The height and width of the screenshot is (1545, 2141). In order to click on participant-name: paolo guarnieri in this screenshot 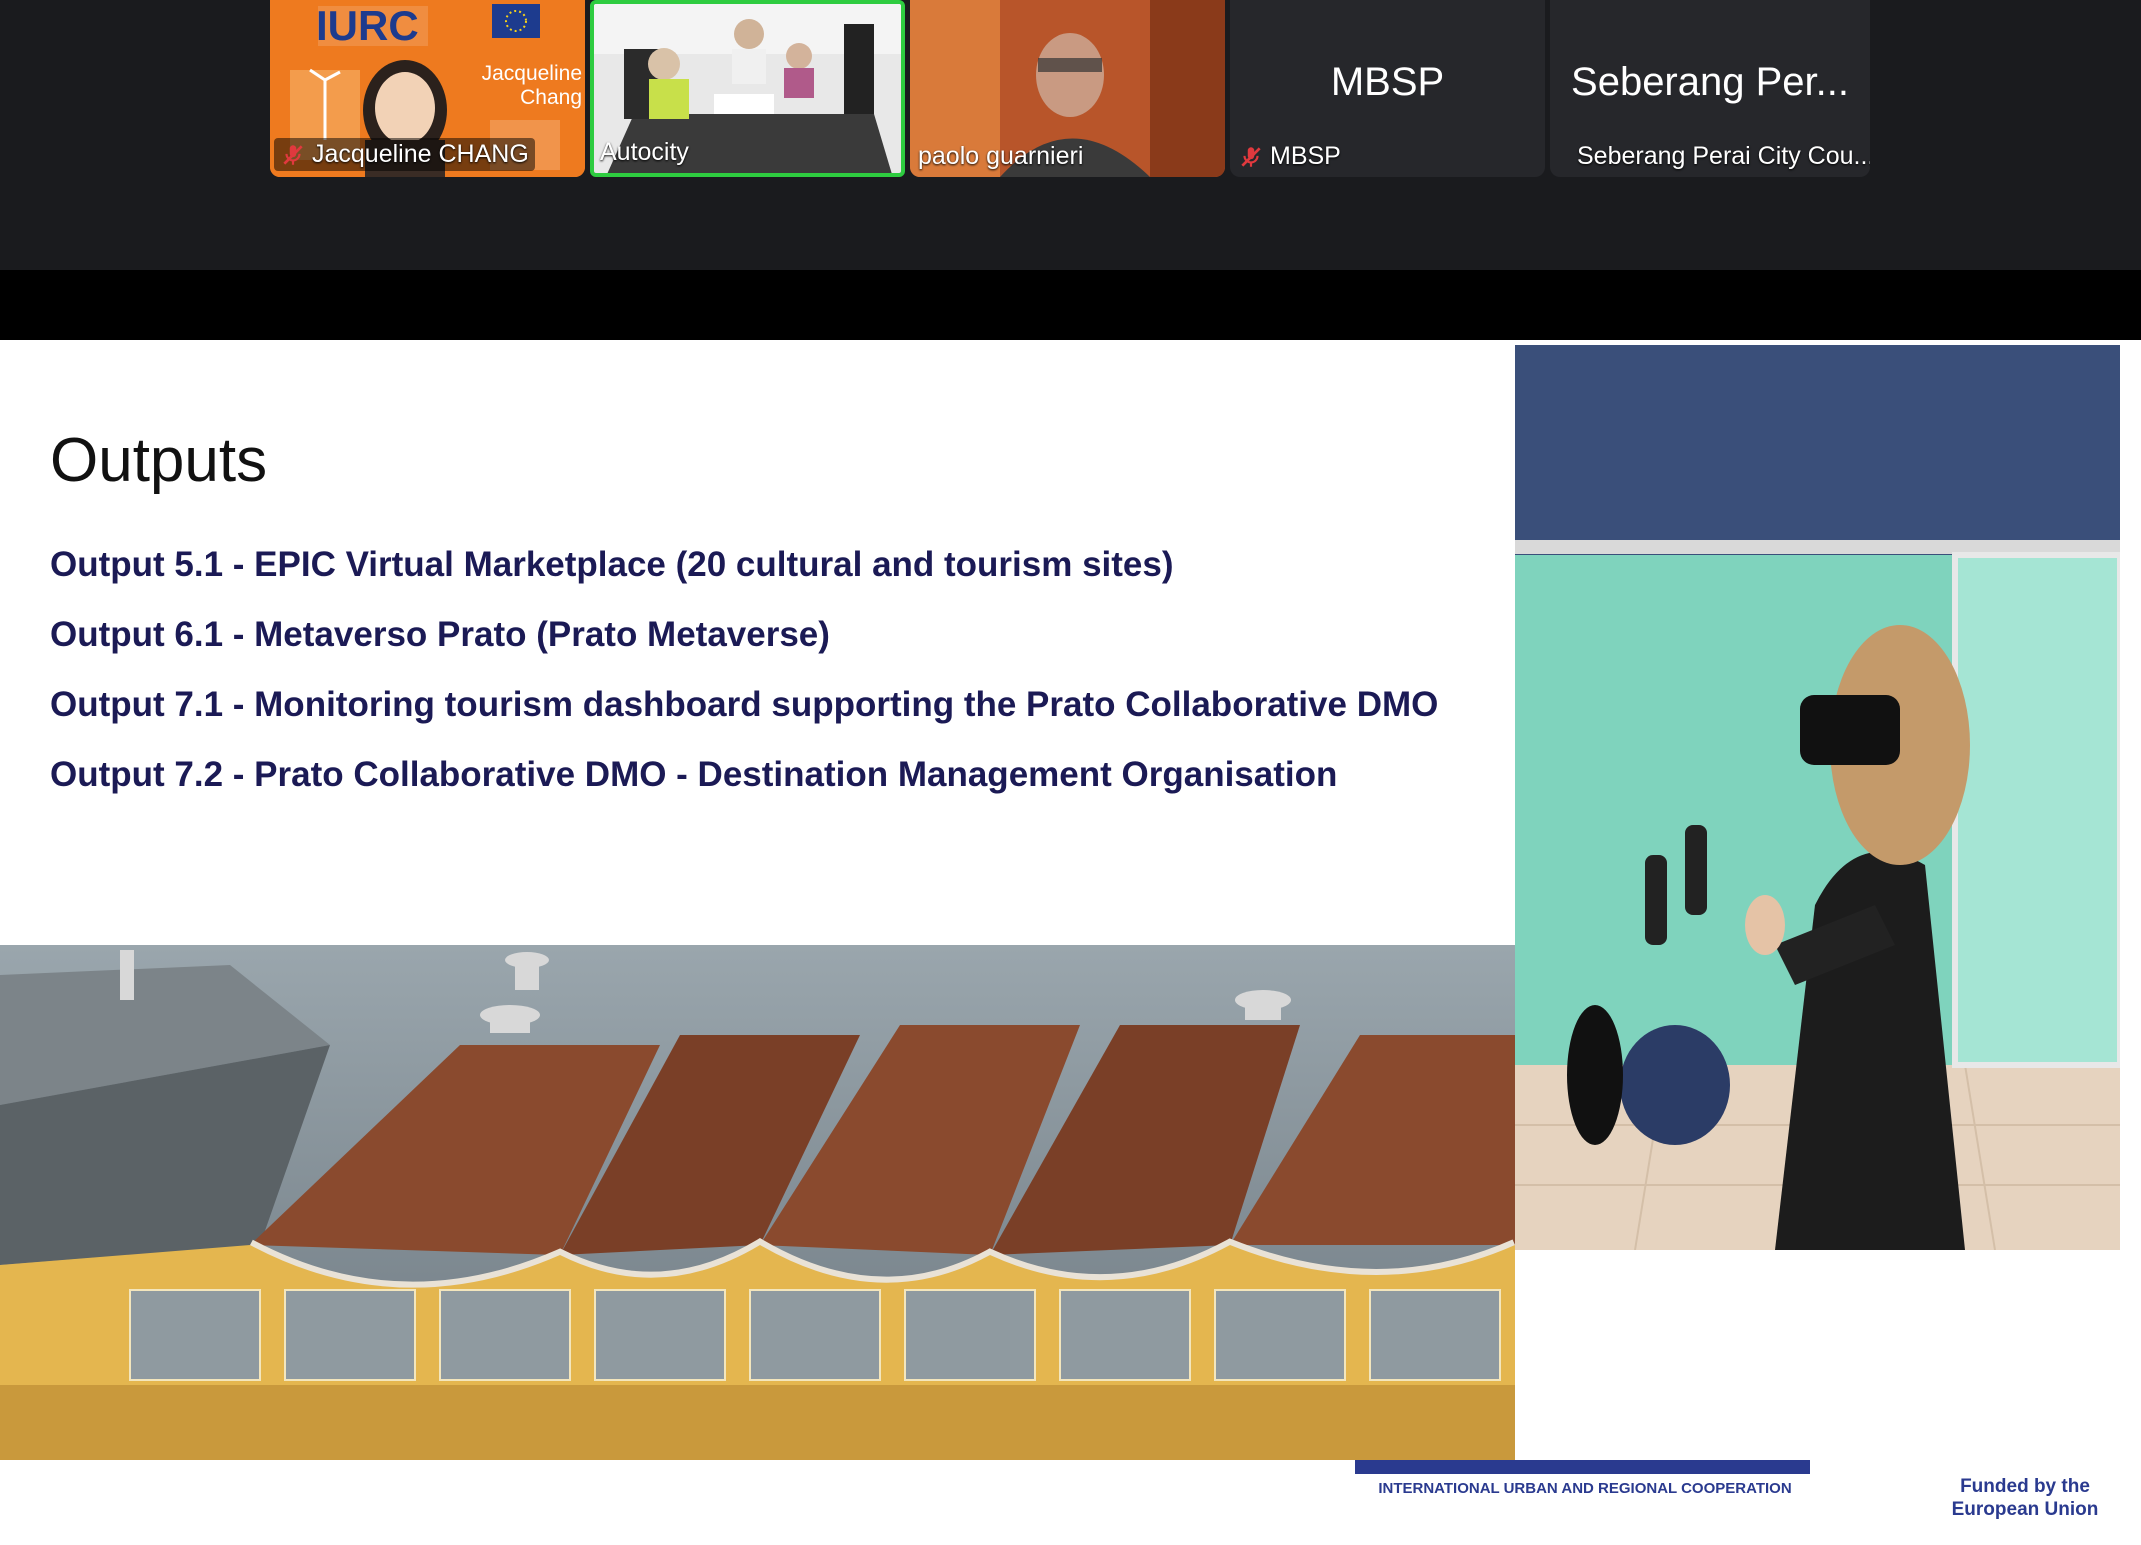, I will do `click(1001, 156)`.